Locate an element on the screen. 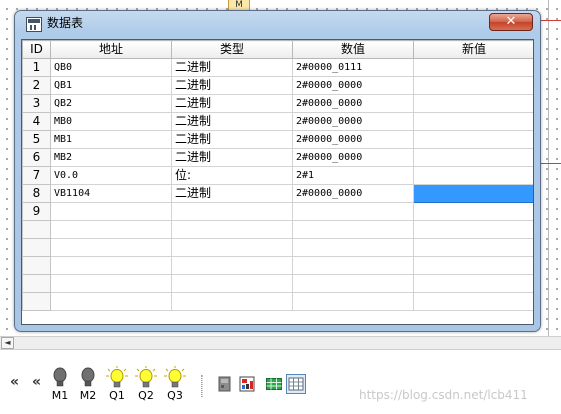 The width and height of the screenshot is (561, 414). empty-row is located at coordinates (277, 301).